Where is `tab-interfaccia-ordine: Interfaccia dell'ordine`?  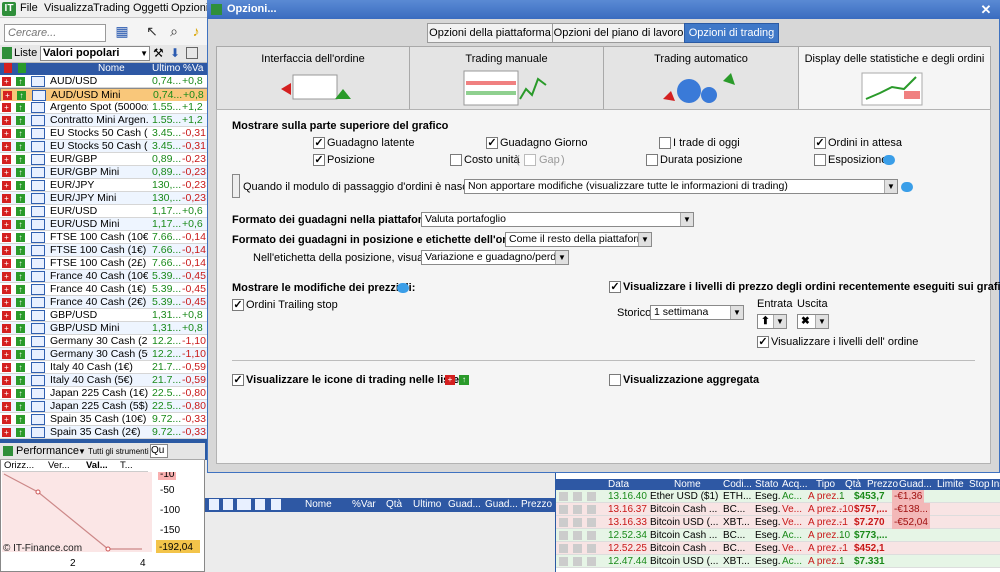
tab-interfaccia-ordine: Interfaccia dell'ordine is located at coordinates (313, 78).